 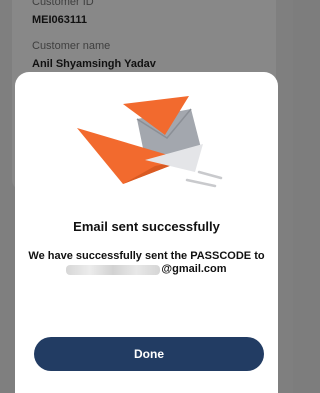 I want to click on customer-id-label: Customer ID, so click(x=63, y=4).